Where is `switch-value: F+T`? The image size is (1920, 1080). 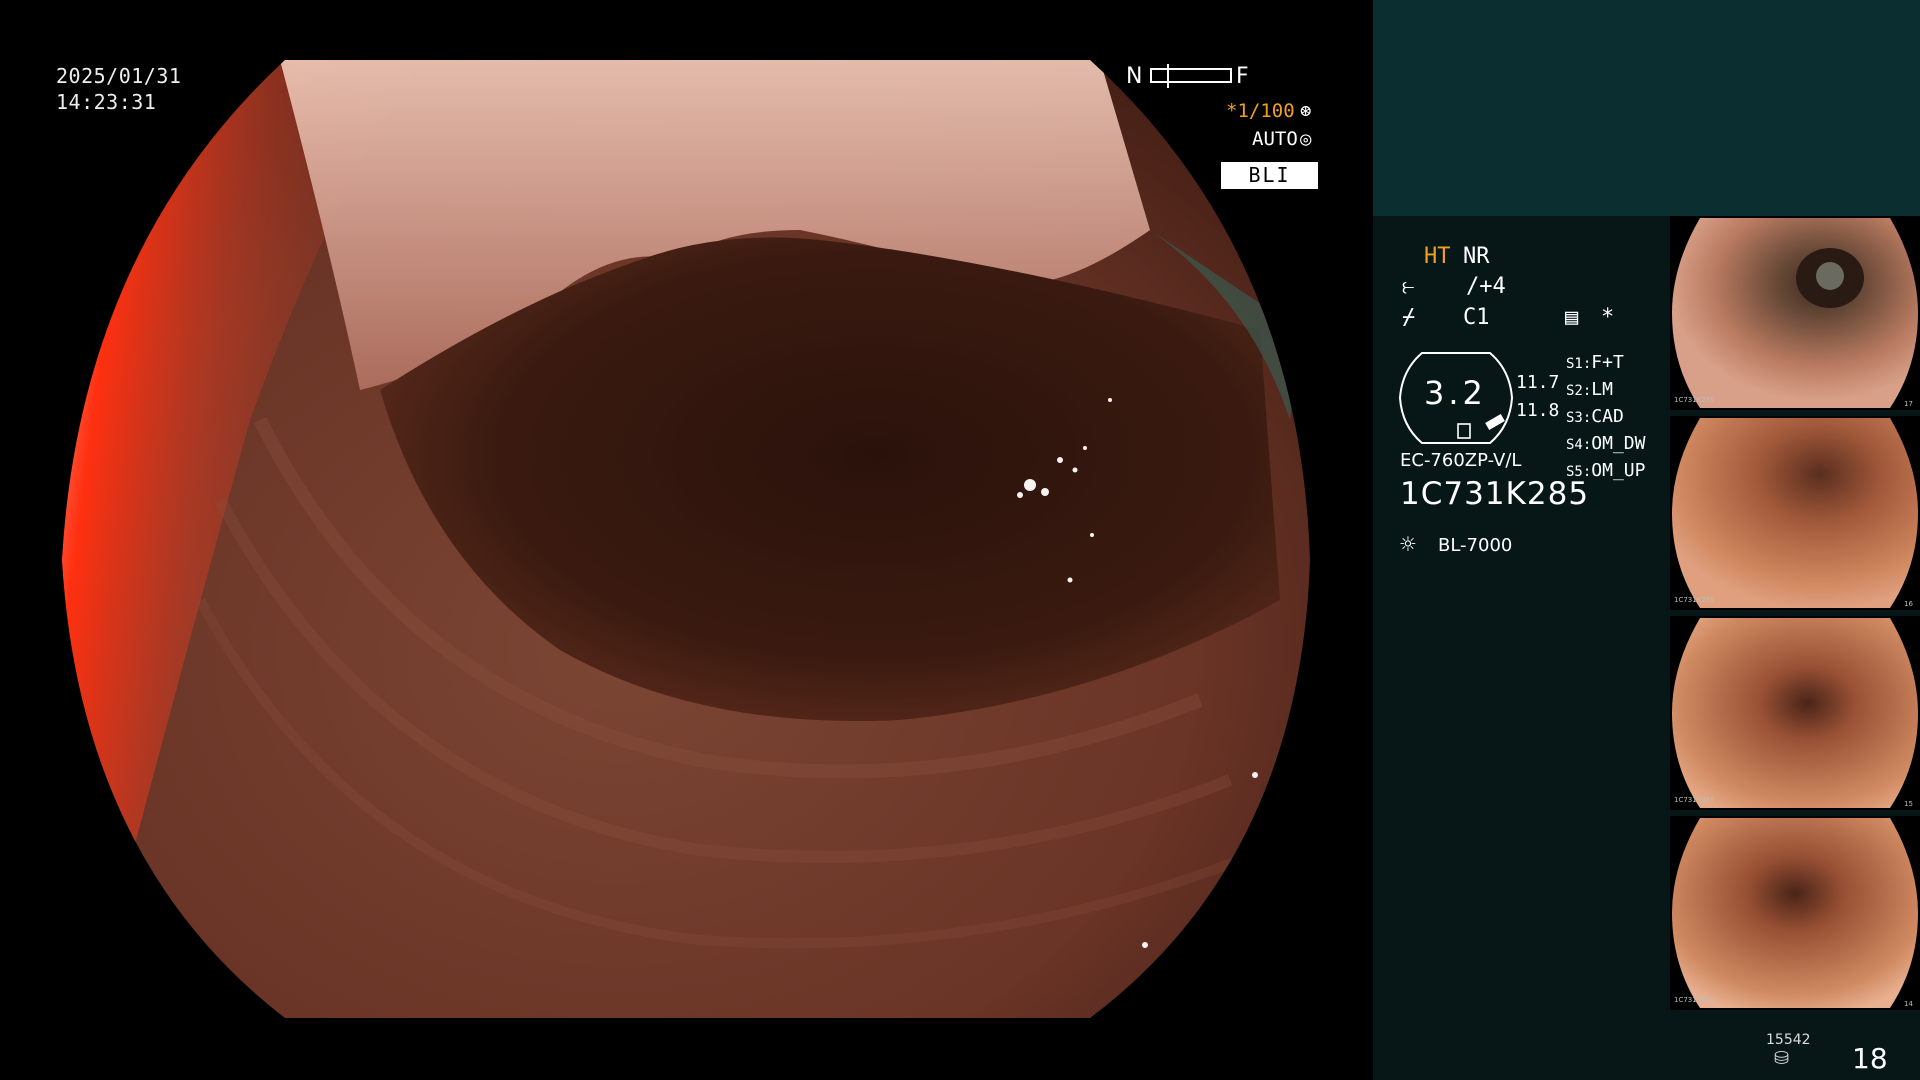
switch-value: F+T is located at coordinates (1607, 362).